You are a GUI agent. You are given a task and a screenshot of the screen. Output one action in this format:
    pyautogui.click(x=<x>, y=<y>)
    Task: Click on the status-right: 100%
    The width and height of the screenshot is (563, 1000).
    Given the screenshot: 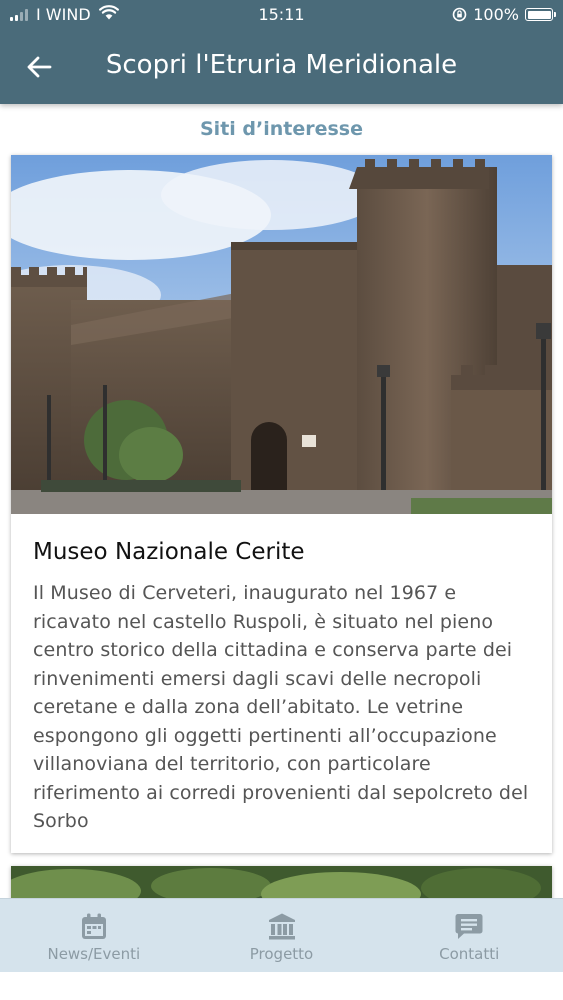 What is the action you would take?
    pyautogui.click(x=504, y=14)
    